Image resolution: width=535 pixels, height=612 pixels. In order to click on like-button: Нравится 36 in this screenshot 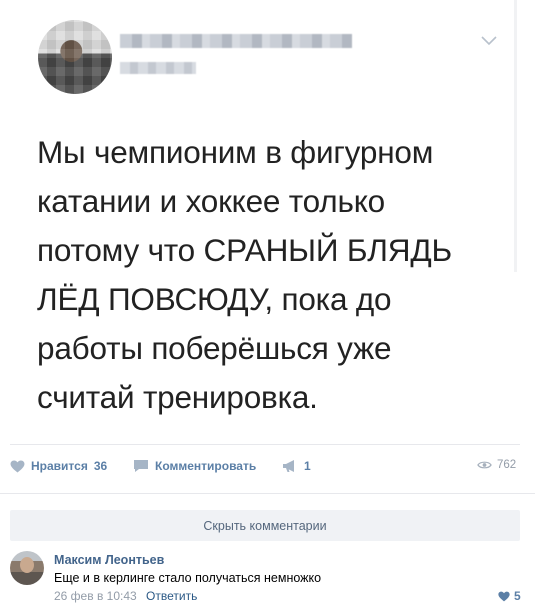, I will do `click(58, 466)`.